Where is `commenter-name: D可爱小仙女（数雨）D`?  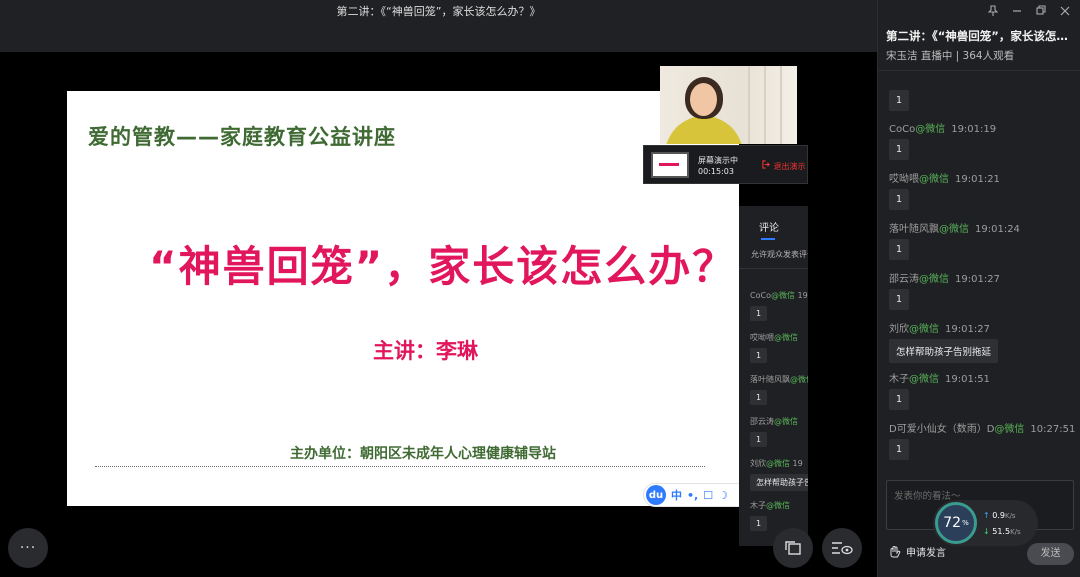 commenter-name: D可爱小仙女（数雨）D is located at coordinates (942, 429).